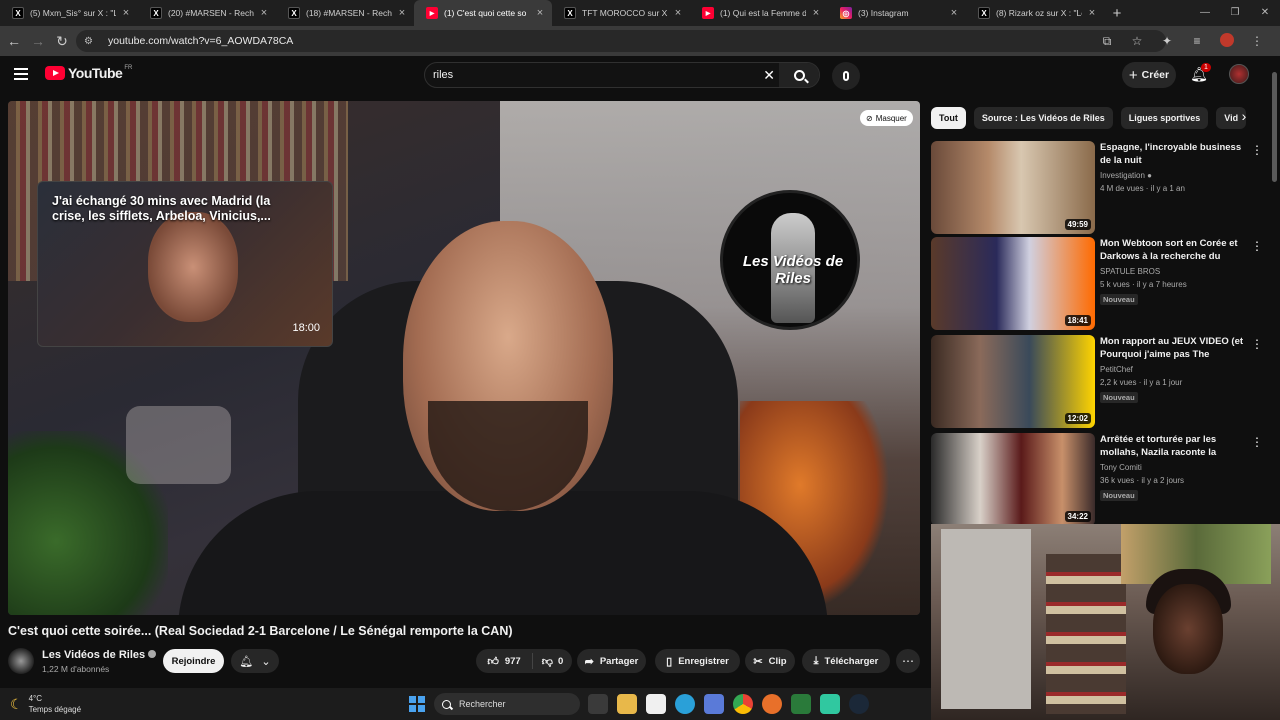  I want to click on thumbs-up-icon: 👍︎, so click(493, 661).